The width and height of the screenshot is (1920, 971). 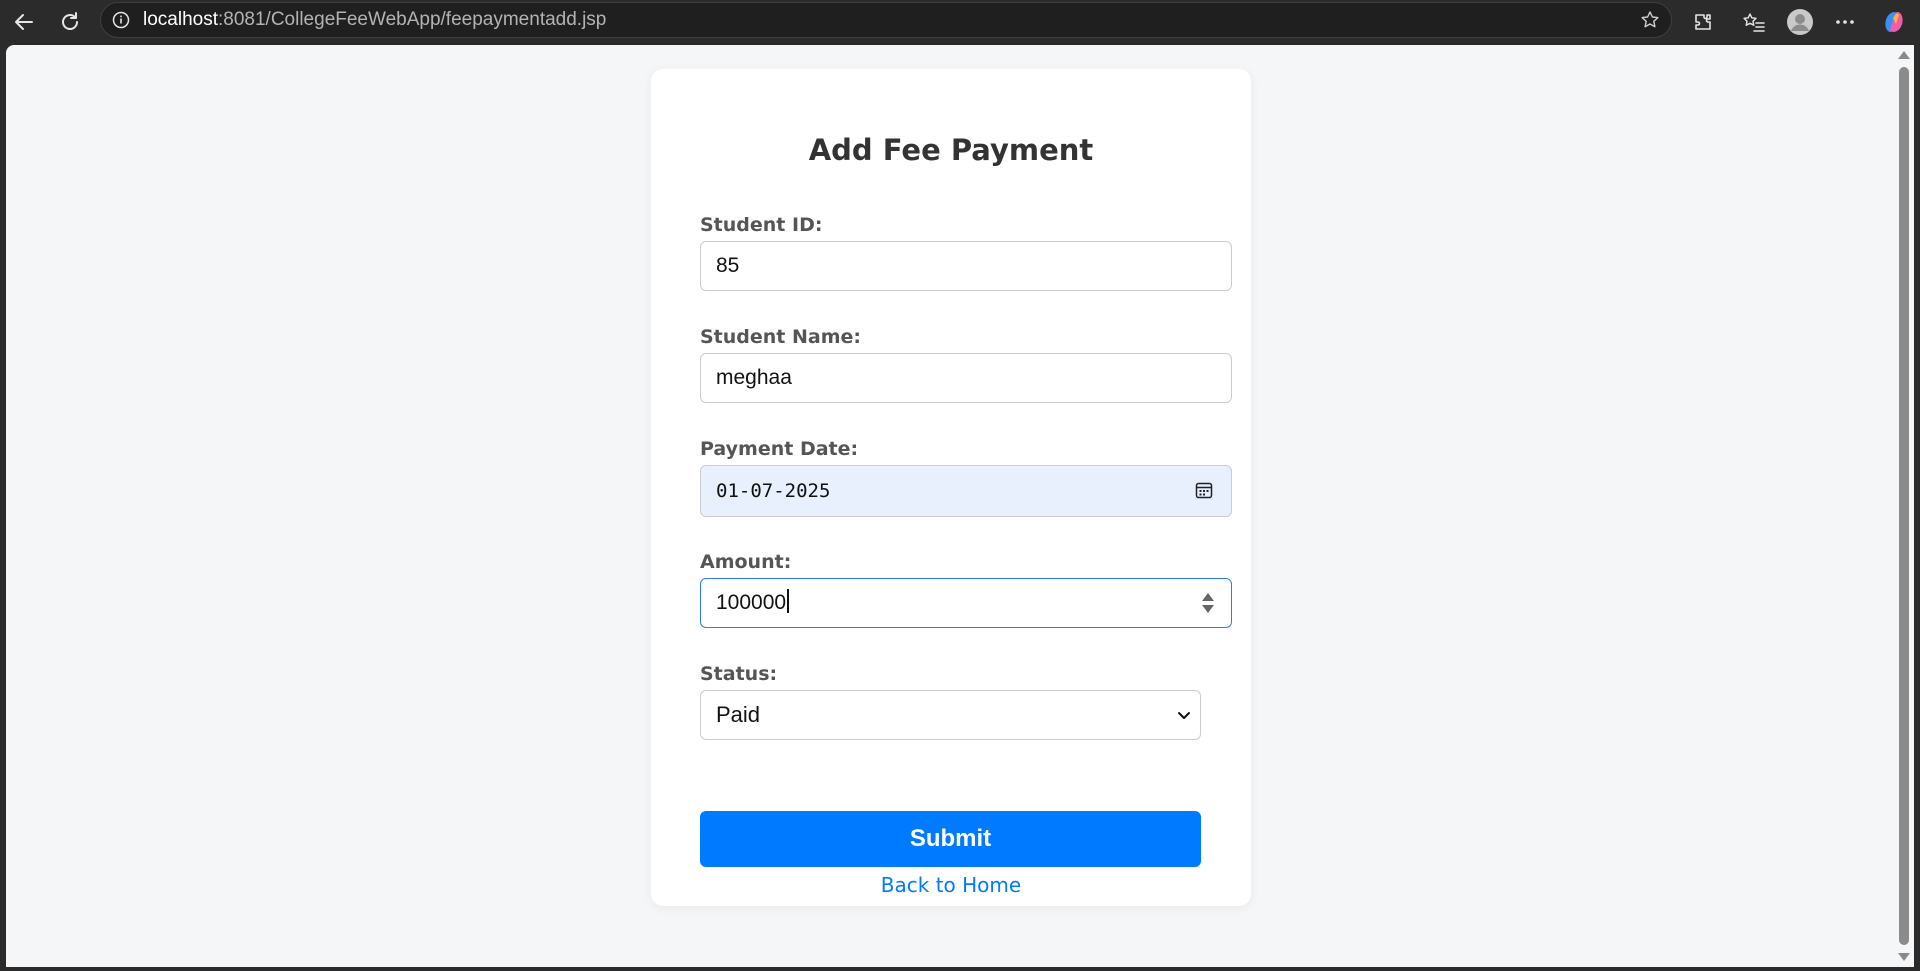 I want to click on payment-date-input: 01-07-2025, so click(x=966, y=491).